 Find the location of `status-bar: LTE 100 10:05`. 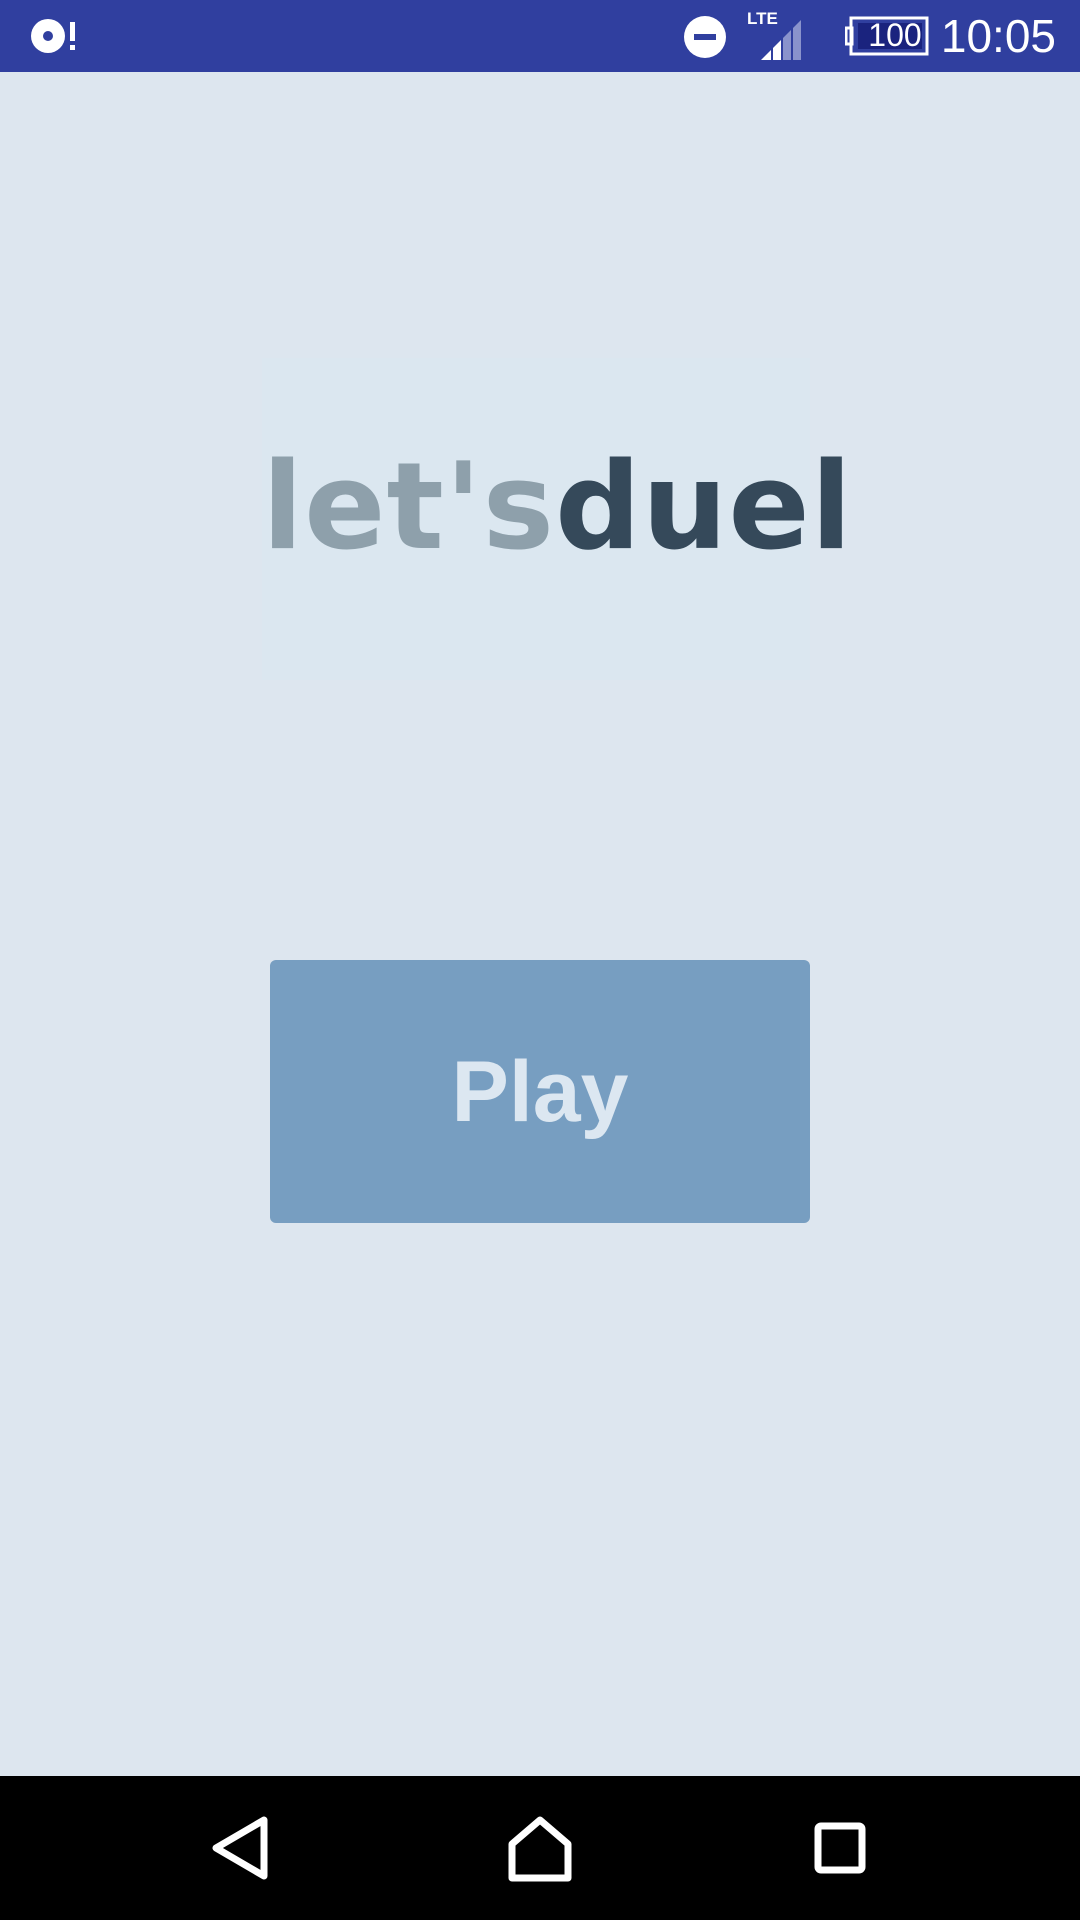

status-bar: LTE 100 10:05 is located at coordinates (540, 36).